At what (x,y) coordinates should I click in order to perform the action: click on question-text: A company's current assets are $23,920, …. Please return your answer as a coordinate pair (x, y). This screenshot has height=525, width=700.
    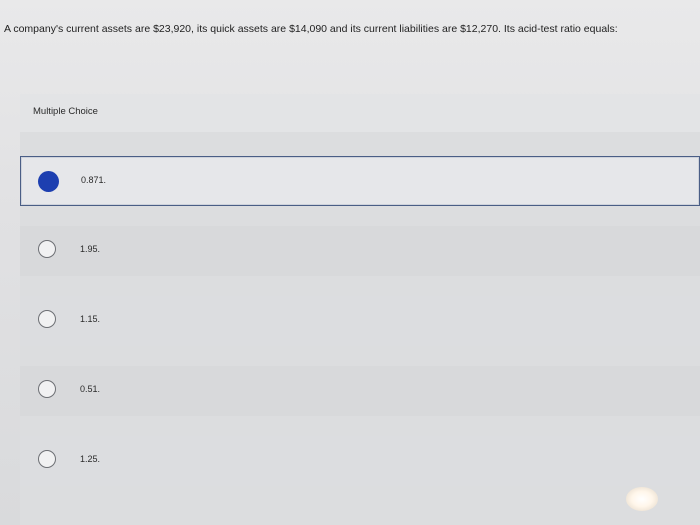
    Looking at the image, I should click on (311, 29).